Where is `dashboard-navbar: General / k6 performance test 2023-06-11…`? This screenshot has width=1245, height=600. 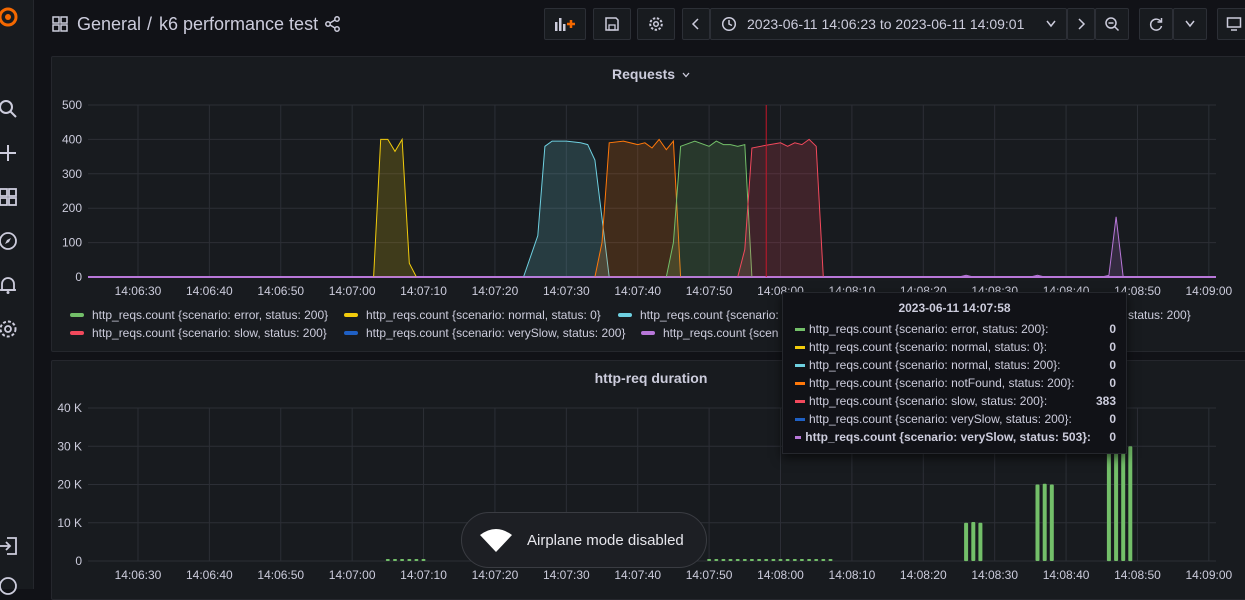 dashboard-navbar: General / k6 performance test 2023-06-11… is located at coordinates (639, 25).